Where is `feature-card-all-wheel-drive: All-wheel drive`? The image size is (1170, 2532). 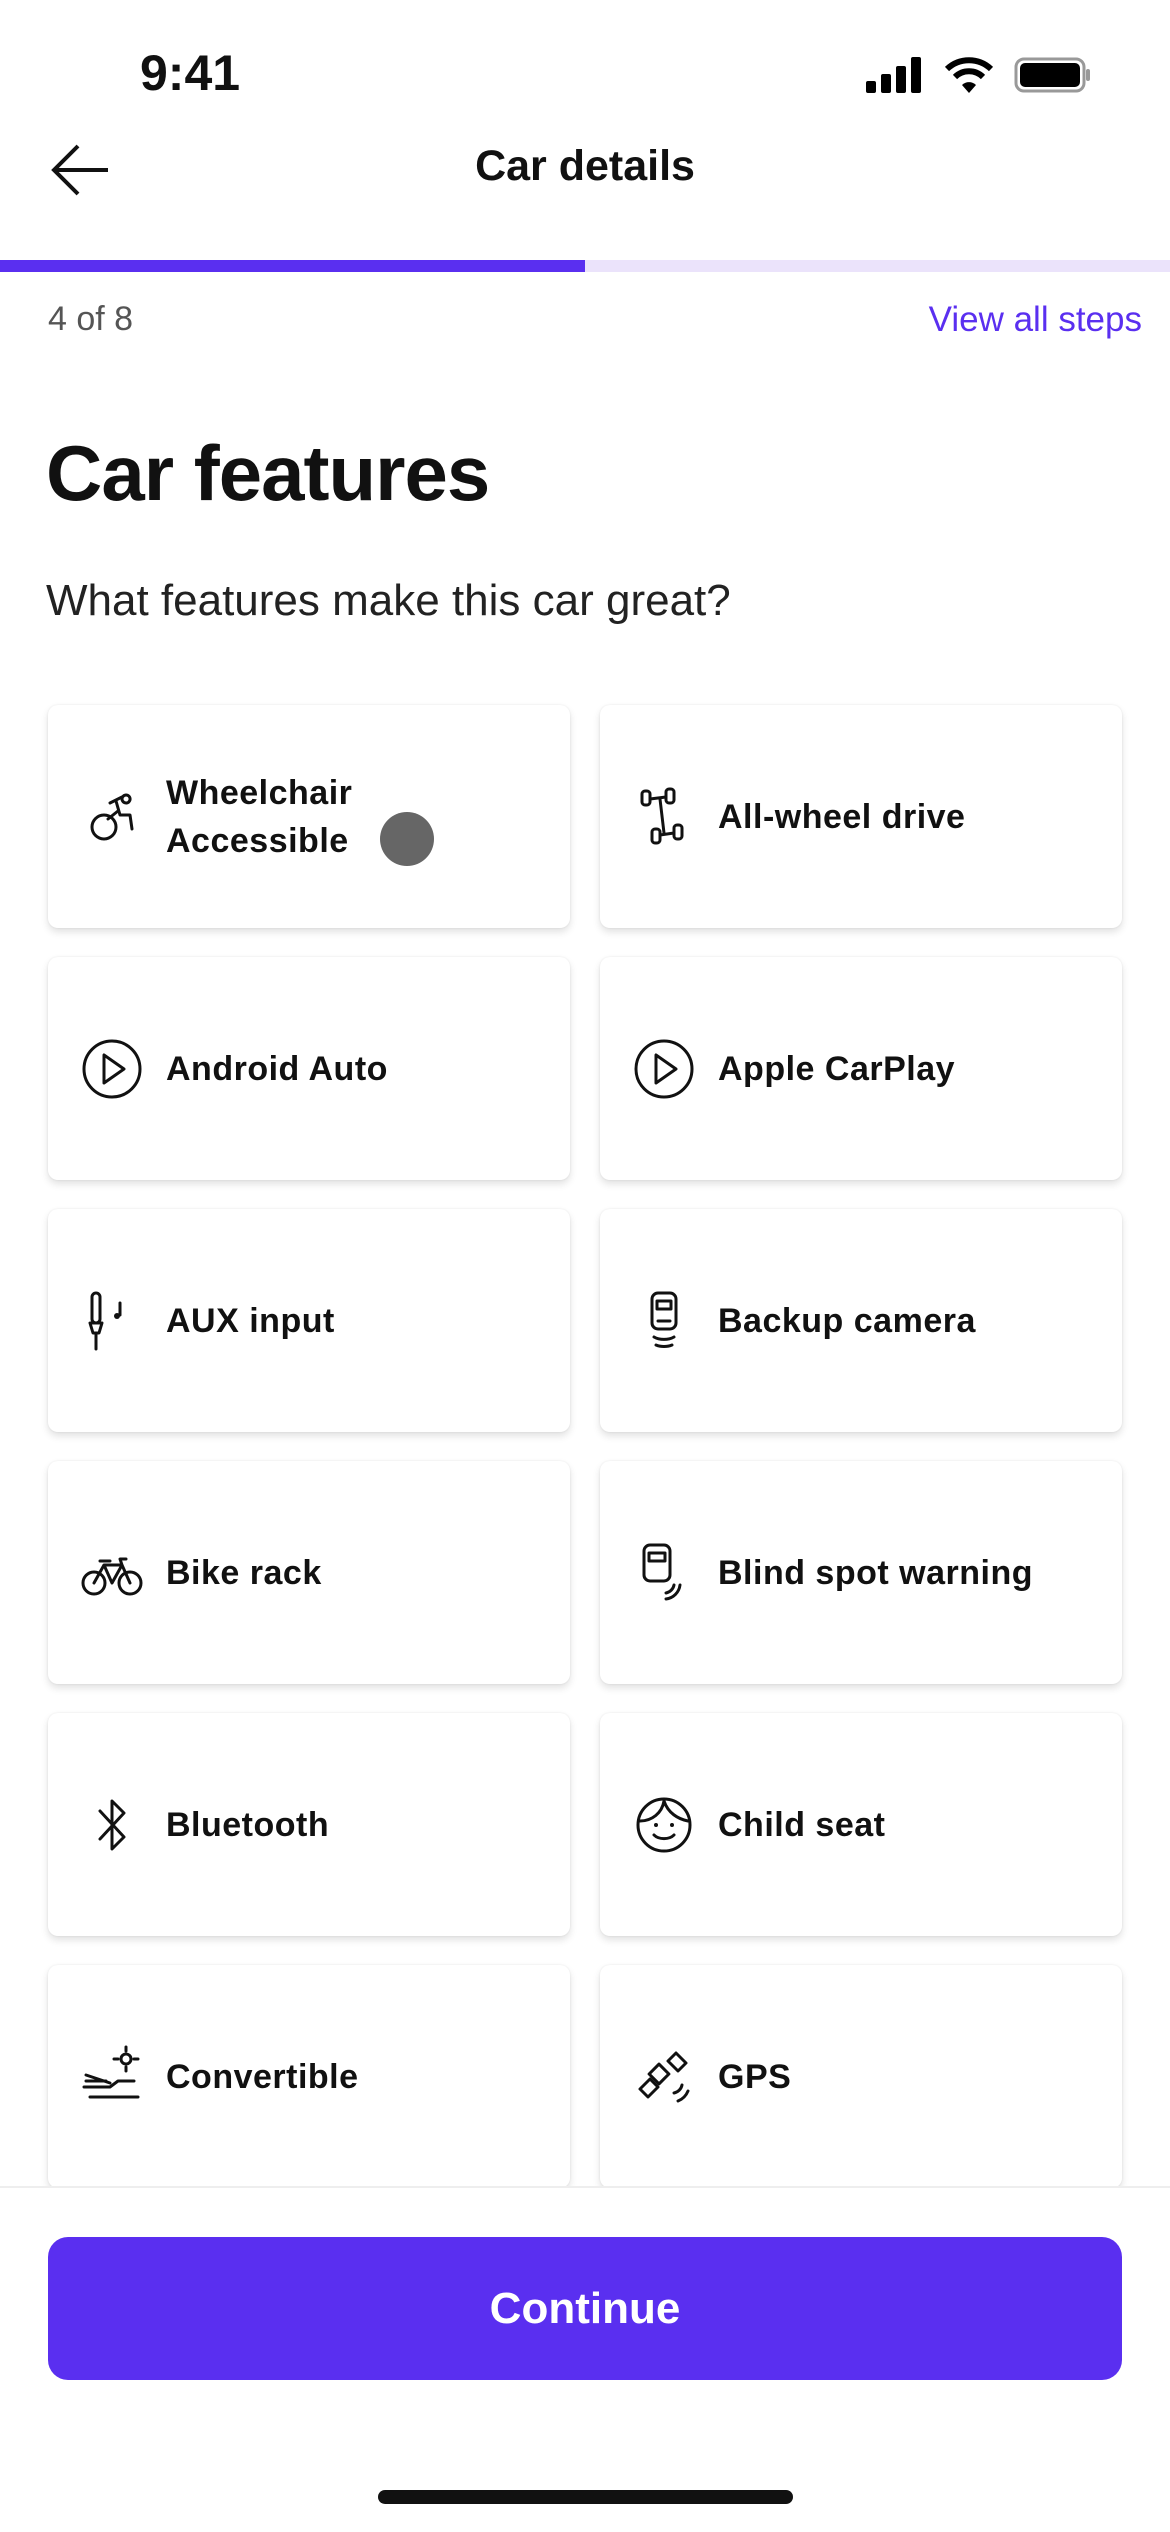 feature-card-all-wheel-drive: All-wheel drive is located at coordinates (861, 816).